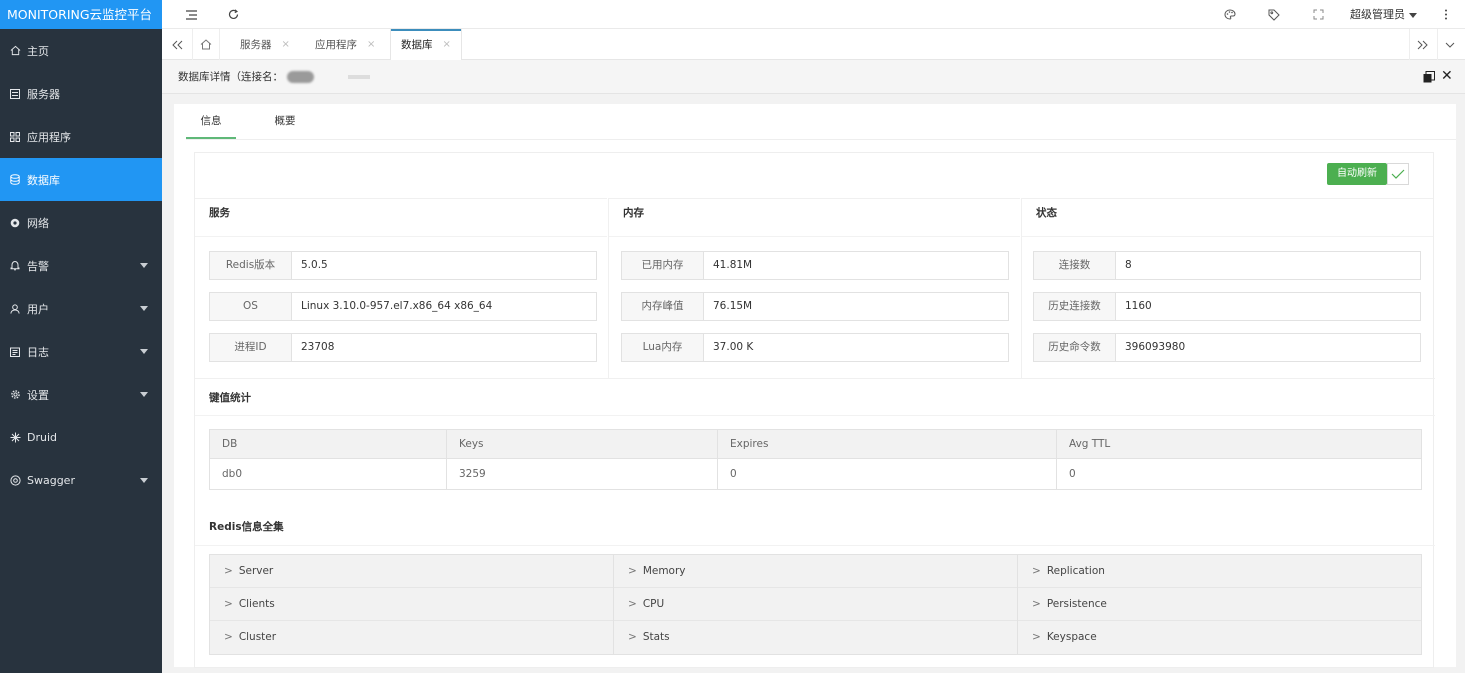  What do you see at coordinates (582, 474) in the screenshot?
I see `table-cell: 3259` at bounding box center [582, 474].